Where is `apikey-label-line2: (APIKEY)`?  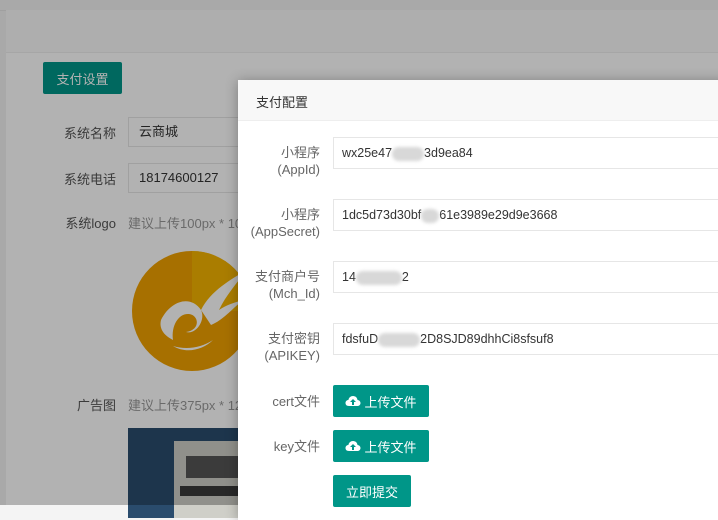 apikey-label-line2: (APIKEY) is located at coordinates (292, 355).